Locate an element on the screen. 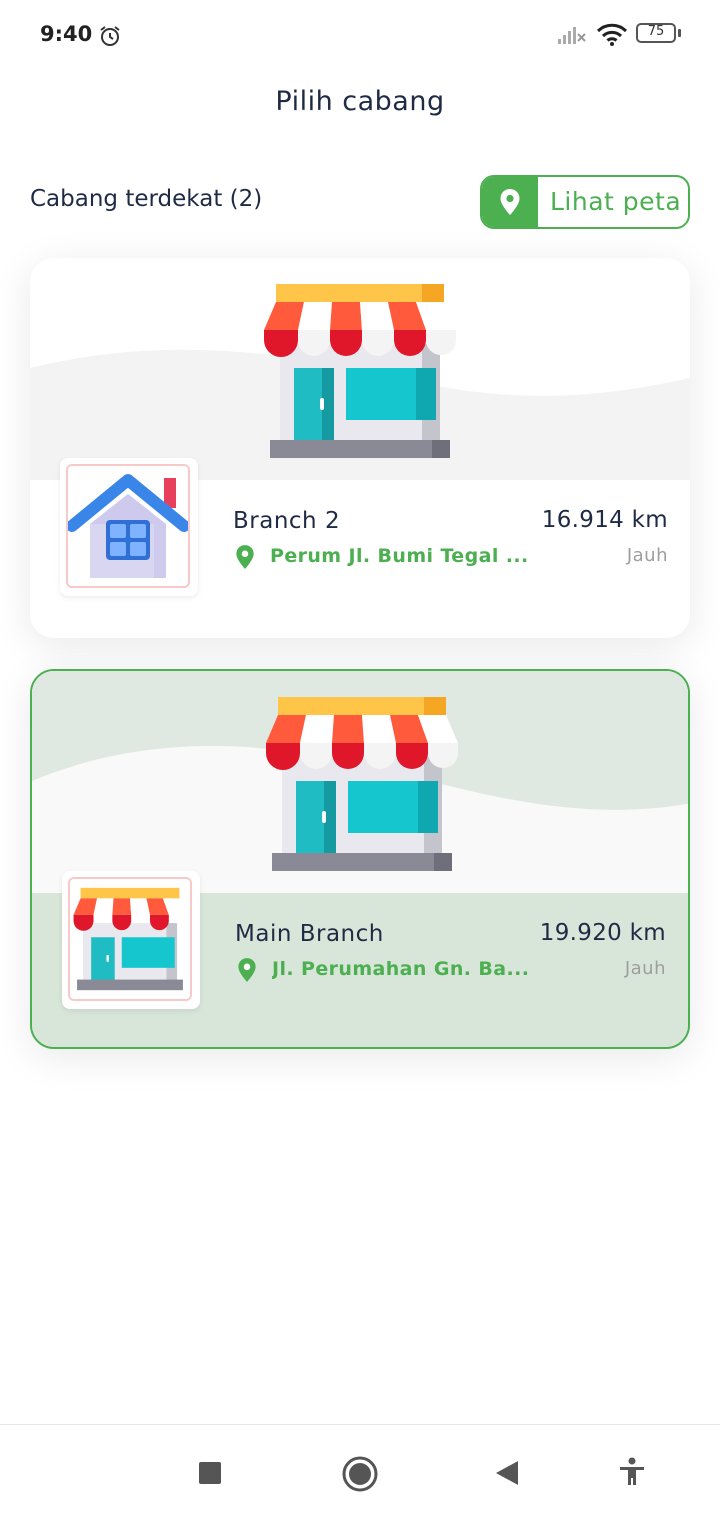  view-map-button: Lihat peta is located at coordinates (585, 202).